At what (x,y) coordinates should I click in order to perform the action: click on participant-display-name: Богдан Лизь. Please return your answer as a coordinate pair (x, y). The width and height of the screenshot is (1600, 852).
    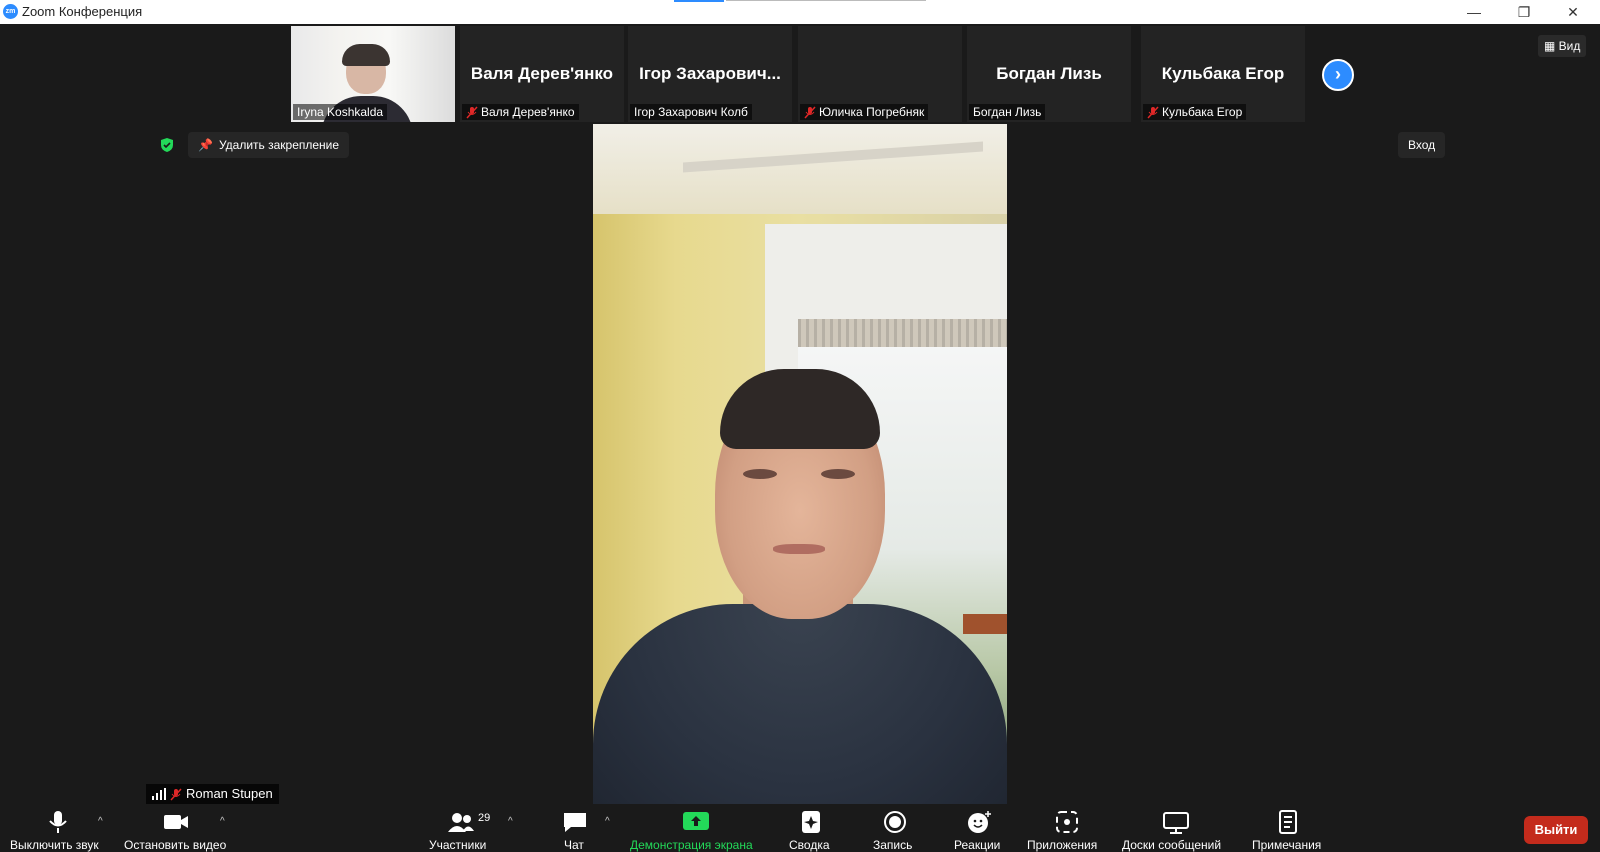
    Looking at the image, I should click on (1049, 73).